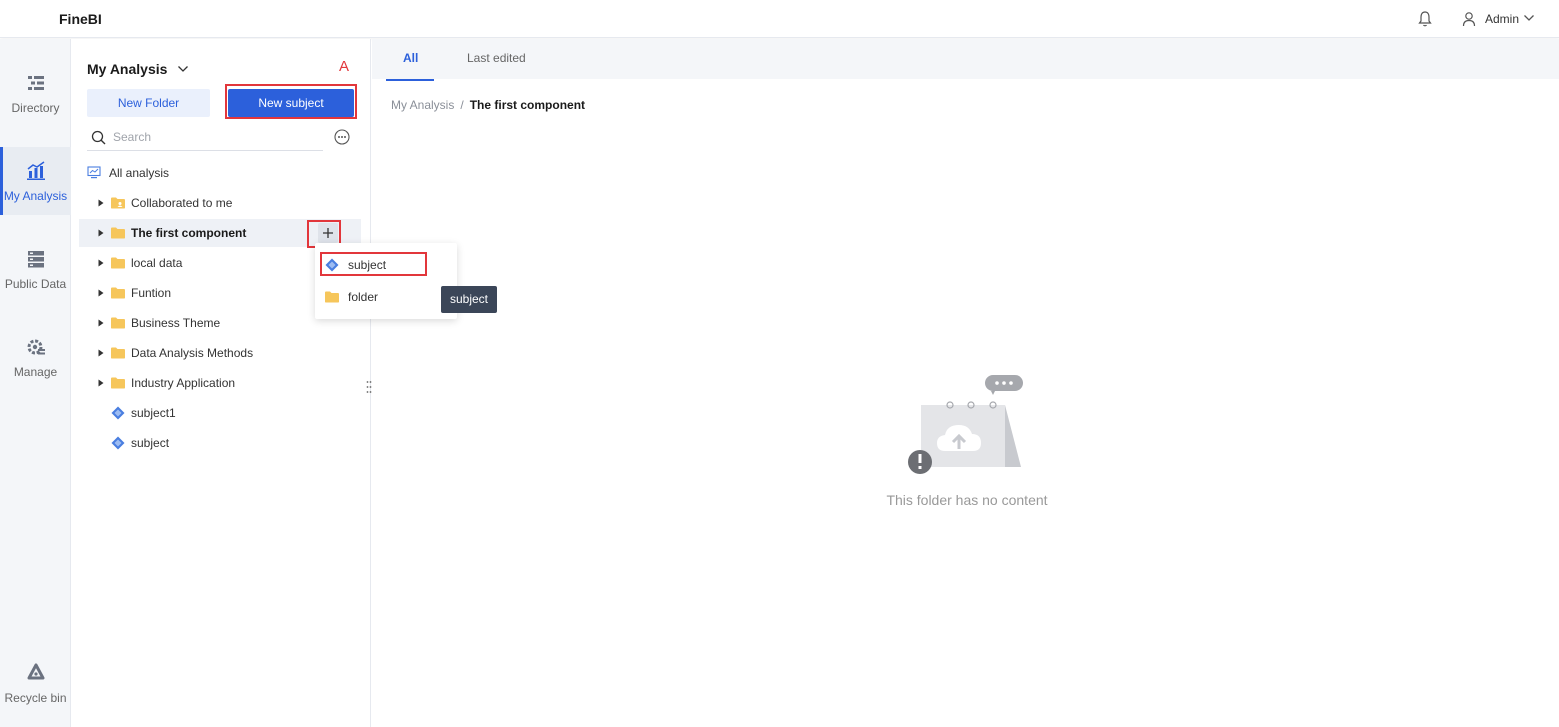 This screenshot has height=727, width=1559. What do you see at coordinates (189, 233) in the screenshot?
I see `tree-label: The first component` at bounding box center [189, 233].